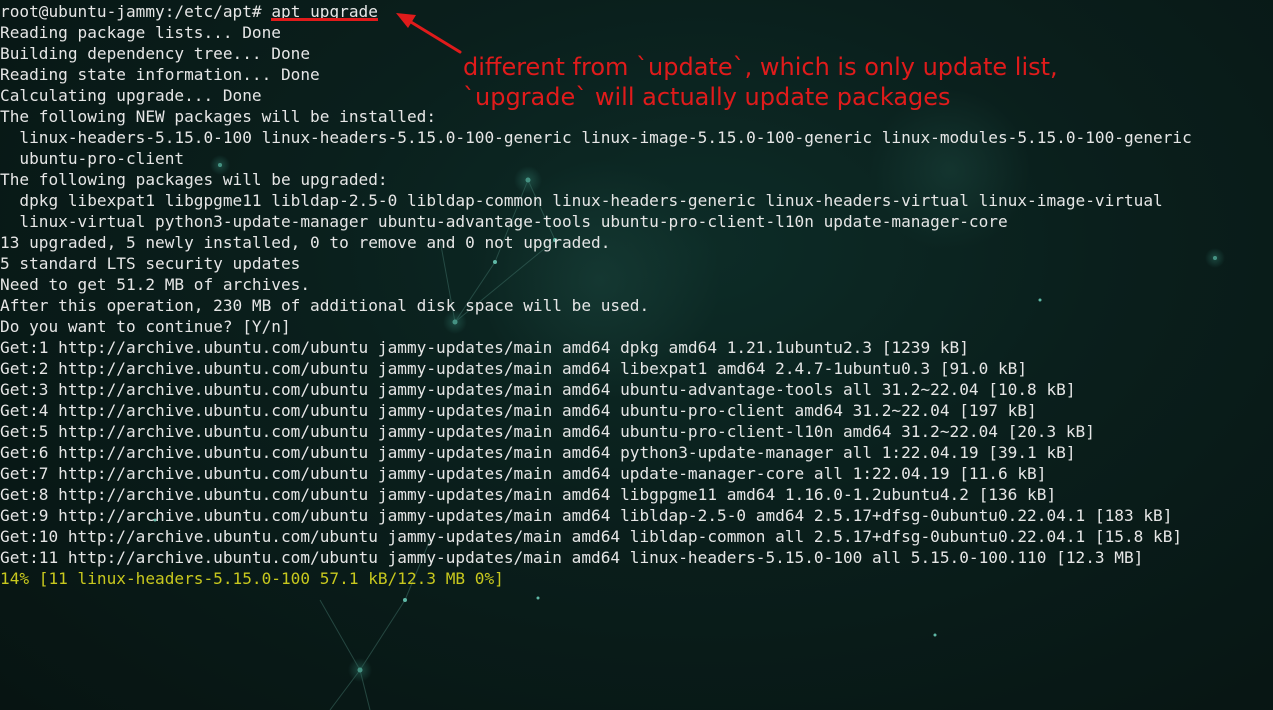 The image size is (1273, 710). What do you see at coordinates (636, 11) in the screenshot?
I see `command-line: root@ubuntu-jammy:/etc/apt# apt upgrade` at bounding box center [636, 11].